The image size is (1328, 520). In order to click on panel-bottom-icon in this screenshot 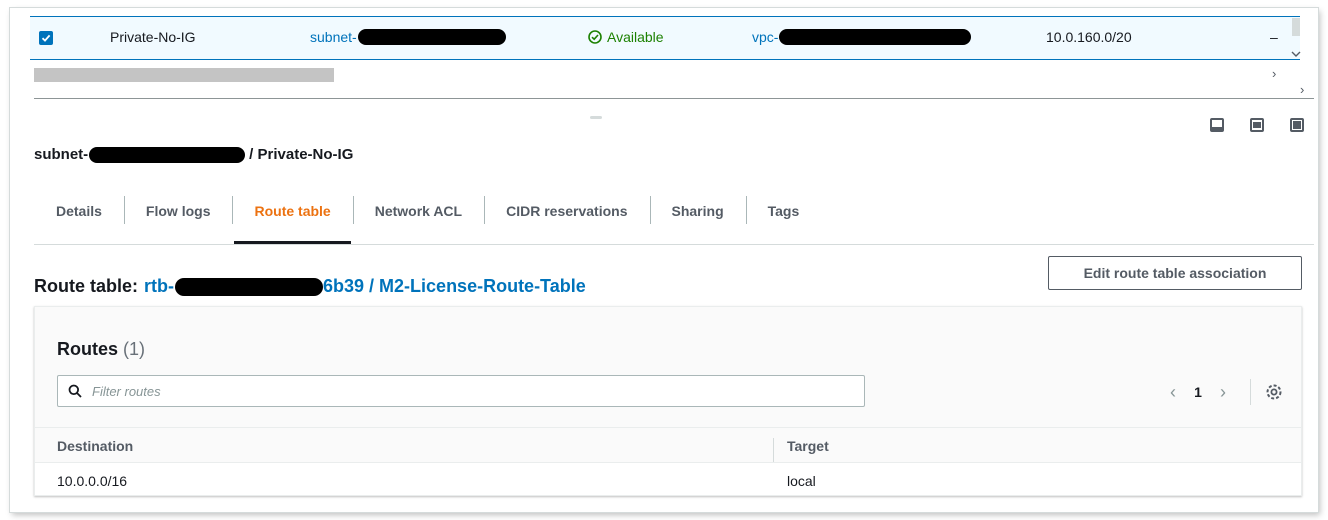, I will do `click(1217, 125)`.